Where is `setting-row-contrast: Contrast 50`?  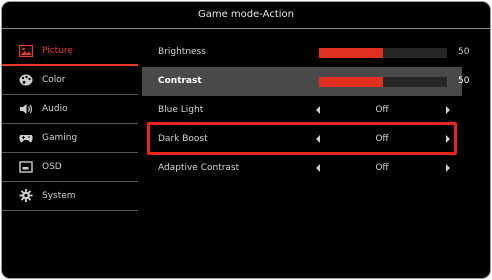
setting-row-contrast: Contrast 50 is located at coordinates (305, 81).